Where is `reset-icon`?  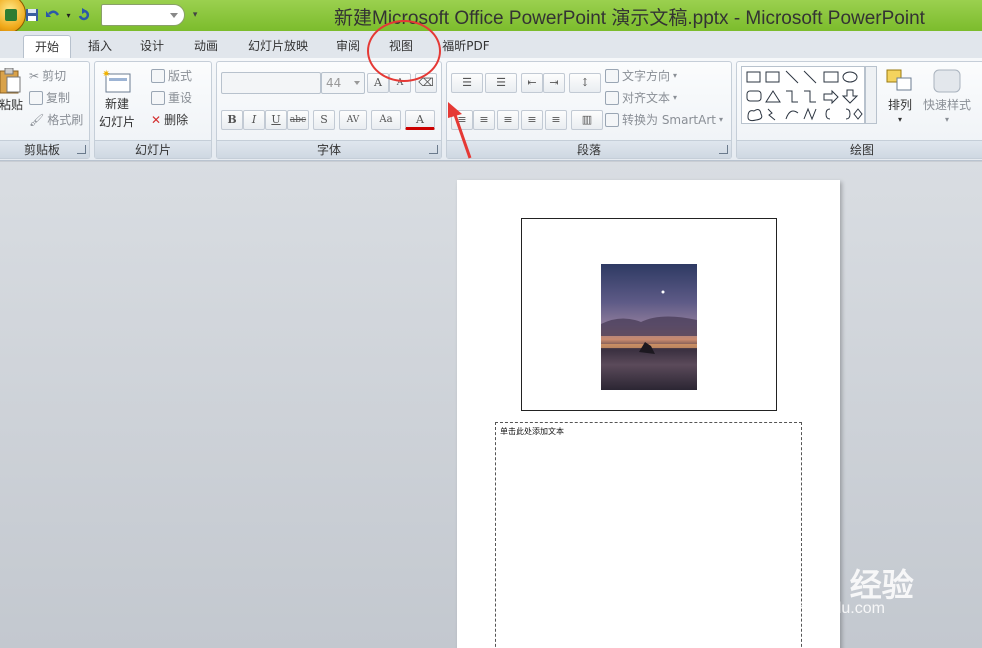 reset-icon is located at coordinates (158, 97).